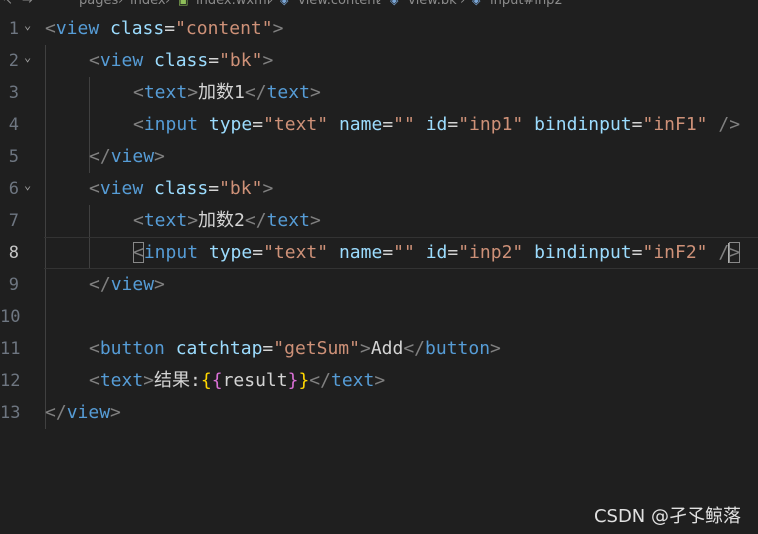 The image size is (758, 534). Describe the element at coordinates (10, 381) in the screenshot. I see `line-number: 12` at that location.